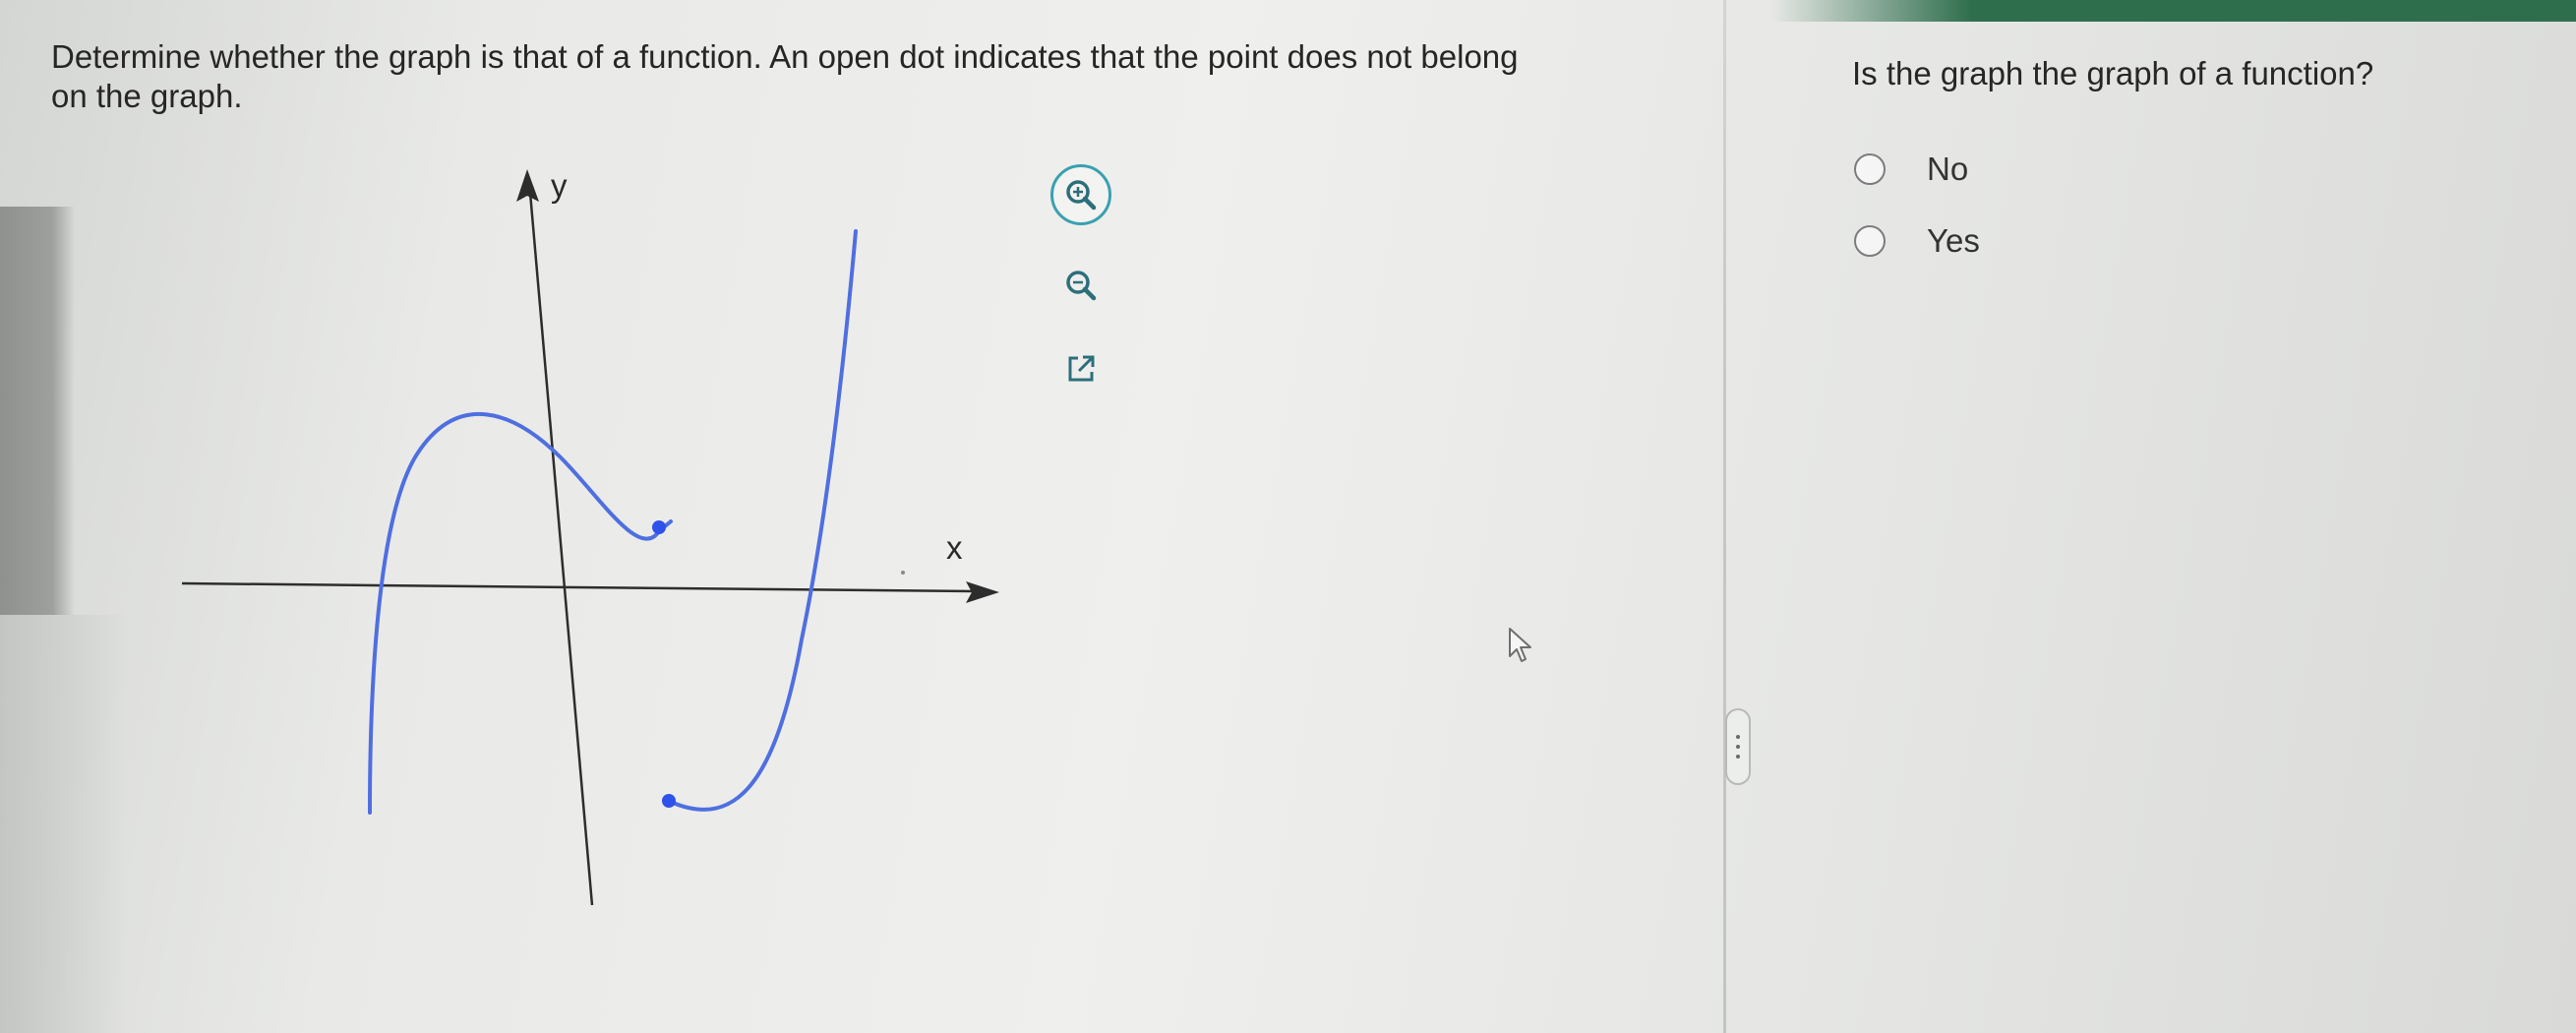  I want to click on open-in-new-window-button, so click(1080, 368).